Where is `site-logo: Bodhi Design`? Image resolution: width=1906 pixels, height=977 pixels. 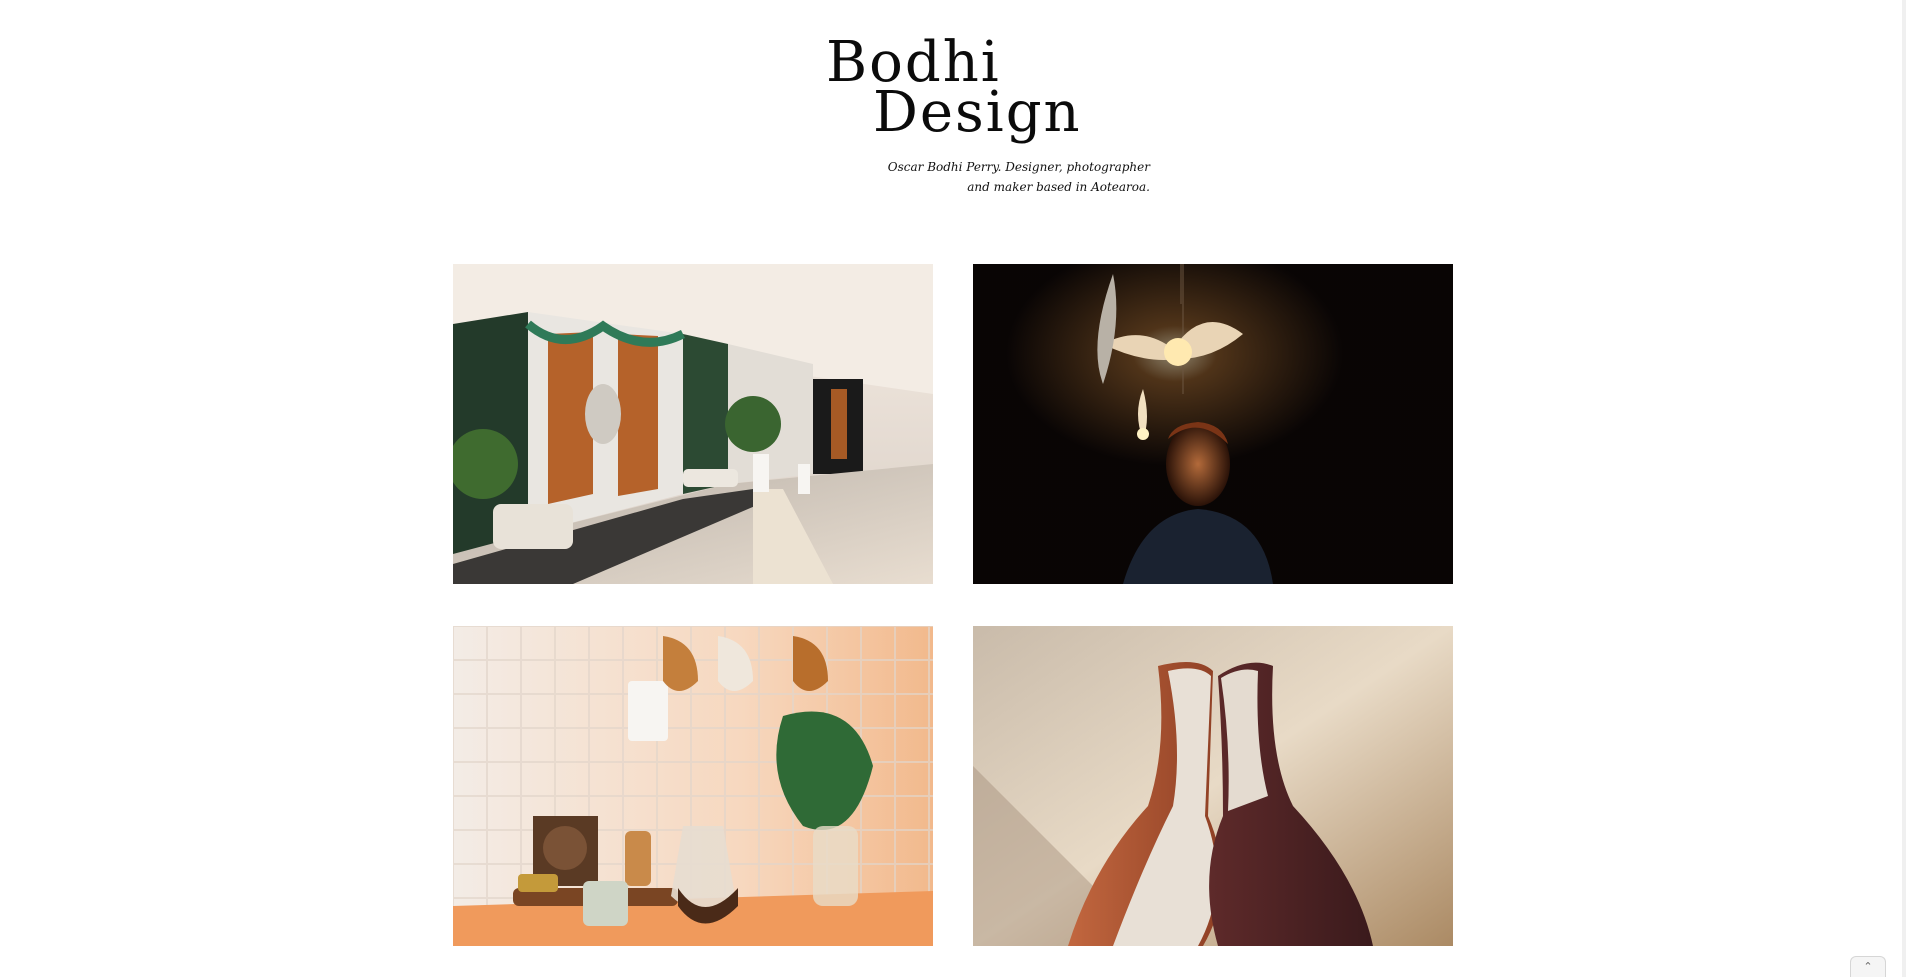
site-logo: Bodhi Design is located at coordinates (954, 90).